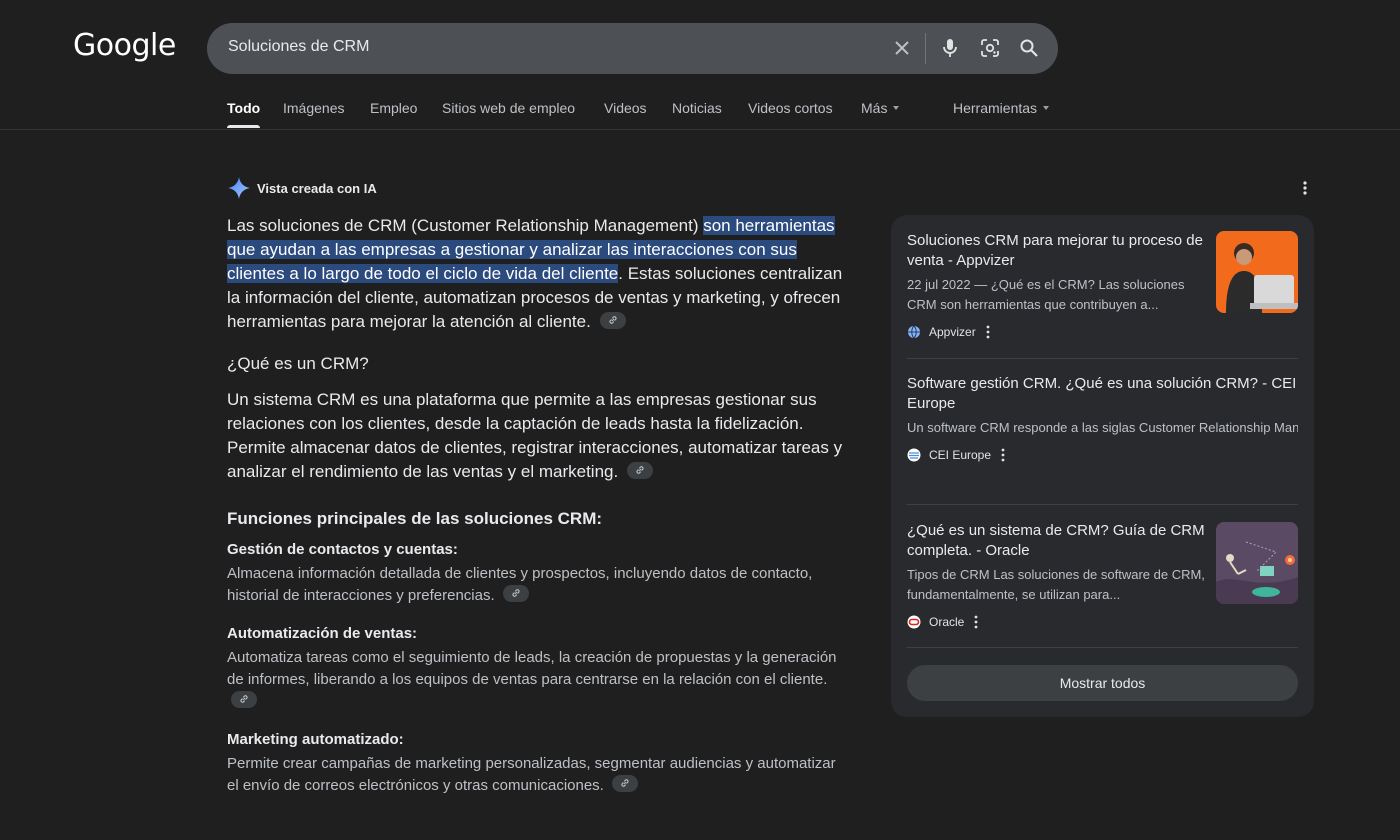 The height and width of the screenshot is (840, 1400). I want to click on search-divider, so click(925, 48).